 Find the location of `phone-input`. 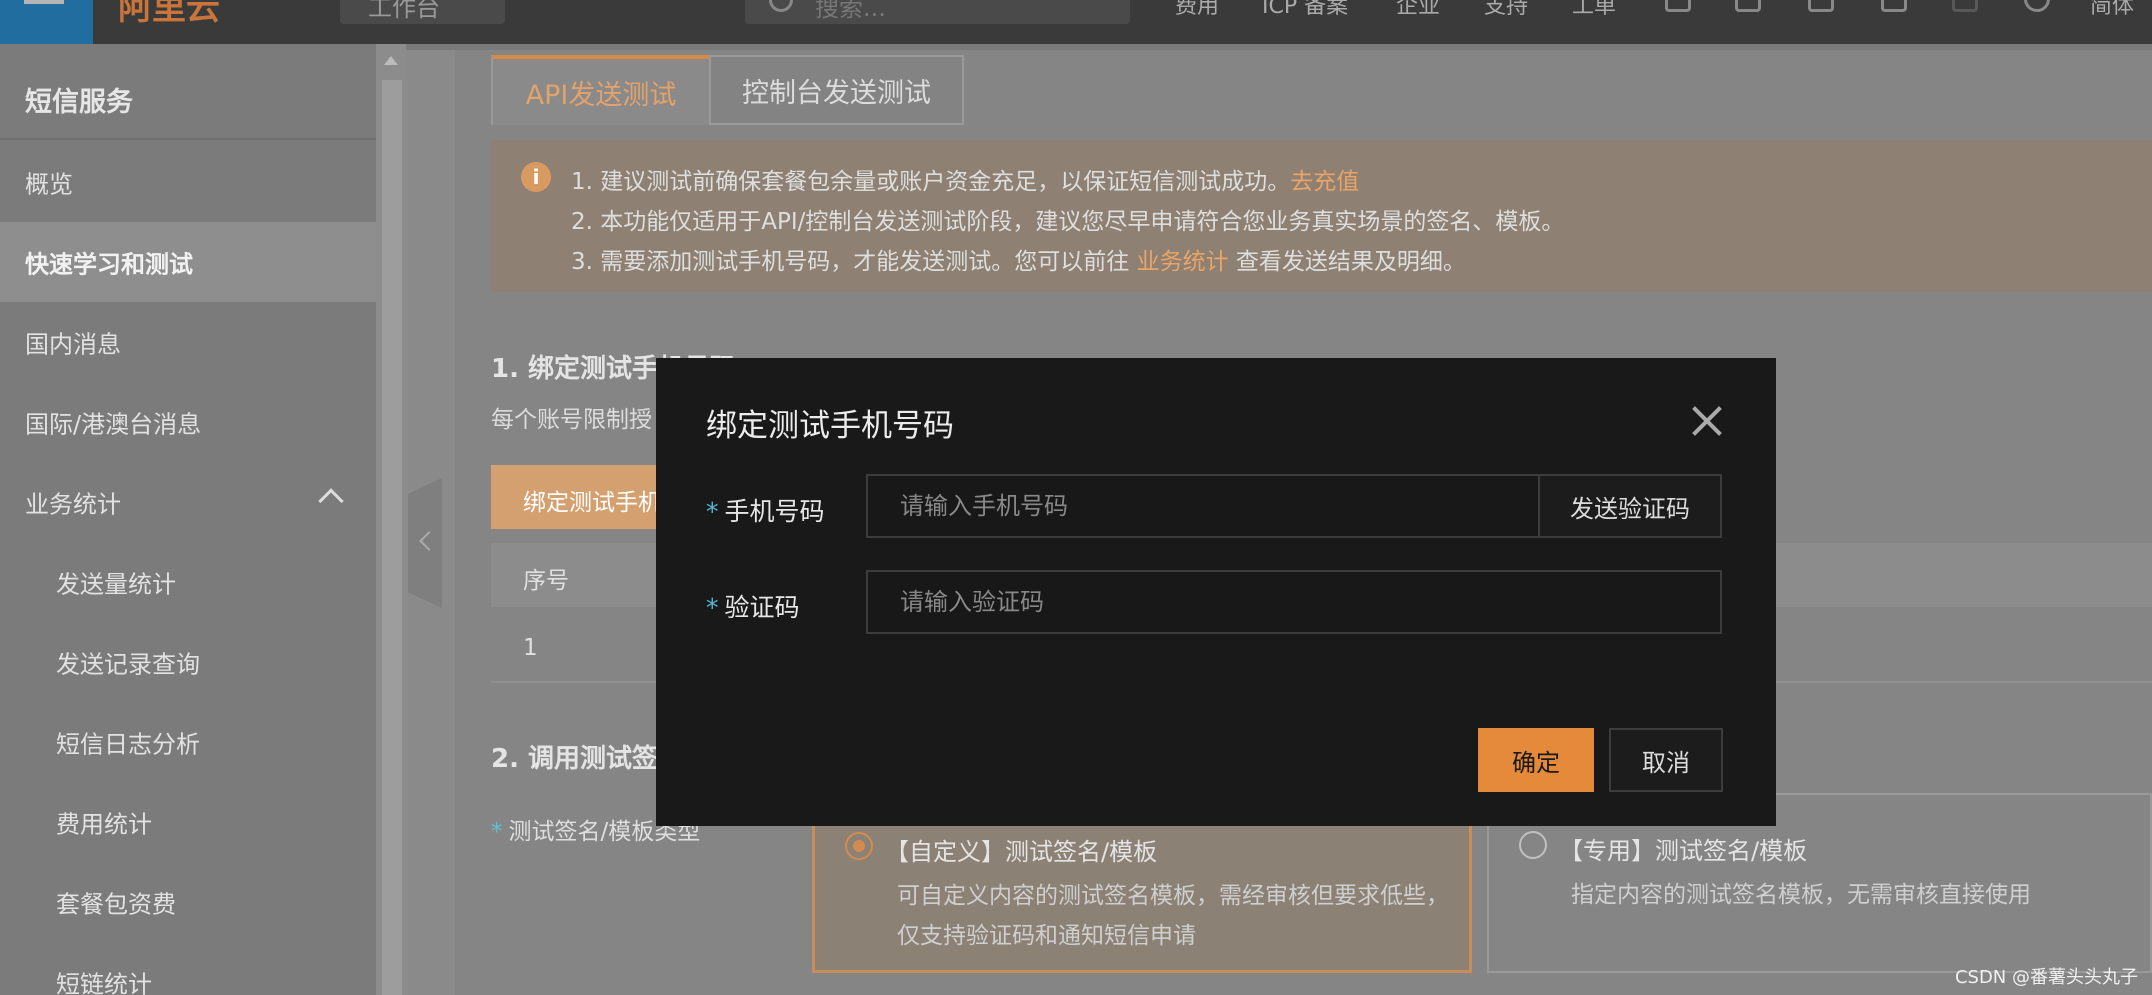

phone-input is located at coordinates (1203, 506).